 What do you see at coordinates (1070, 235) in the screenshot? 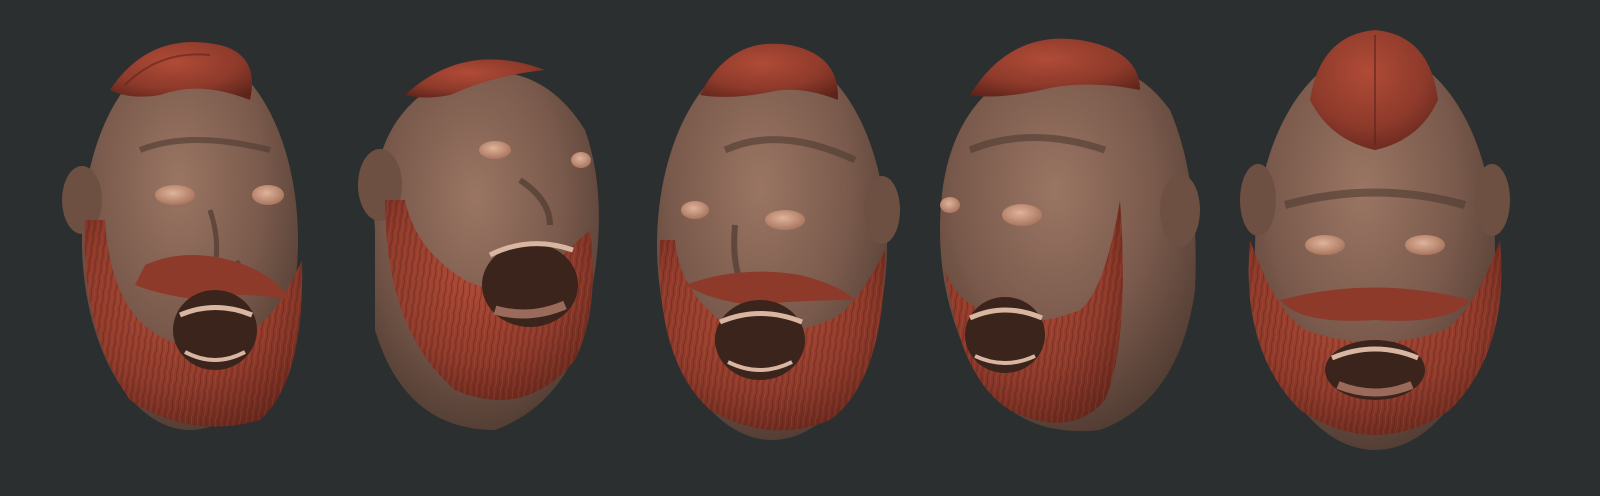
I see `head-sculpt-right-side` at bounding box center [1070, 235].